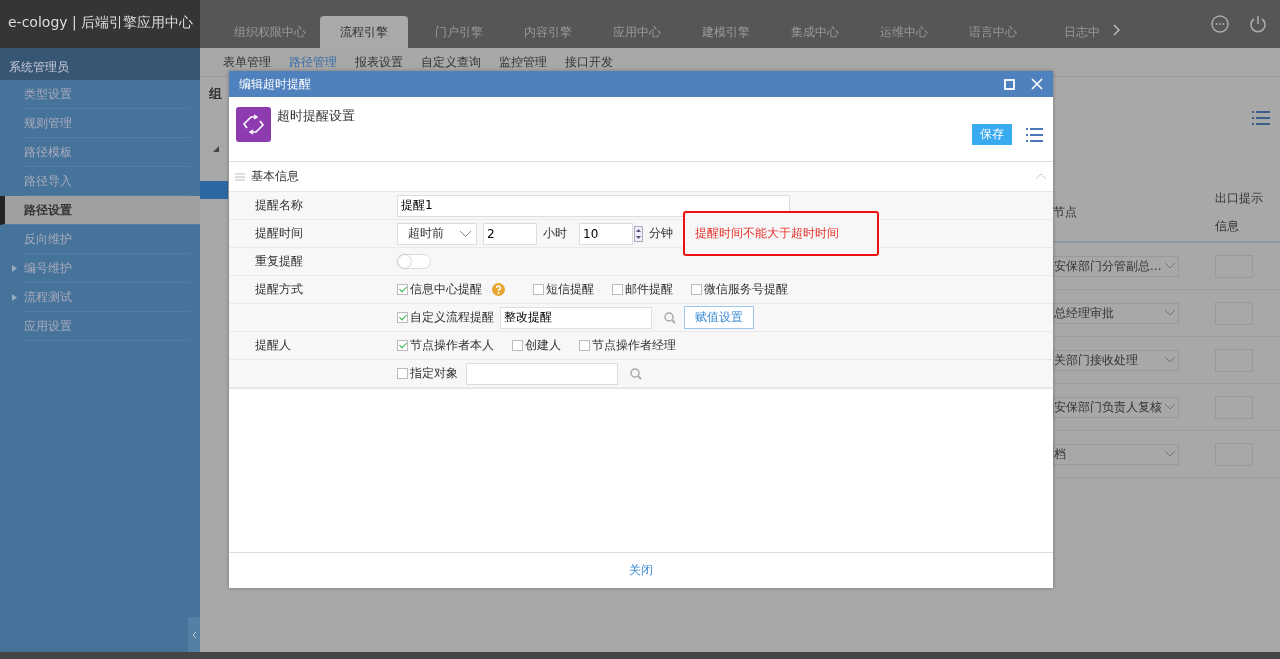 Image resolution: width=1280 pixels, height=659 pixels. I want to click on dialog-heading: 超时提醒设置, so click(316, 116).